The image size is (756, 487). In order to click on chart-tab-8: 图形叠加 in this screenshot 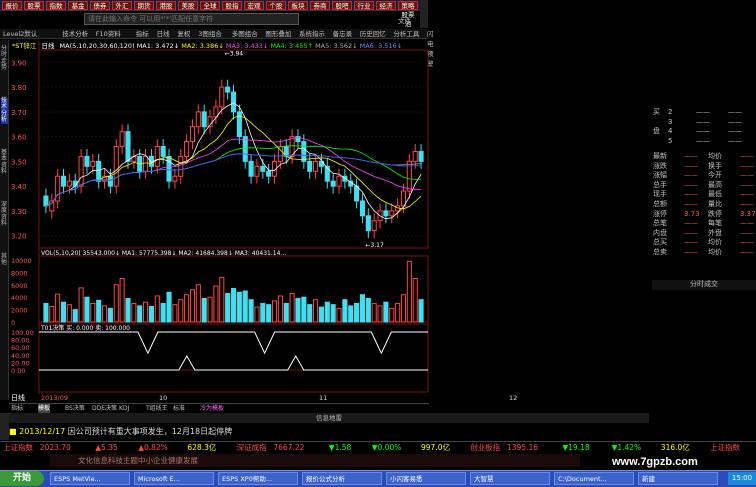, I will do `click(278, 34)`.